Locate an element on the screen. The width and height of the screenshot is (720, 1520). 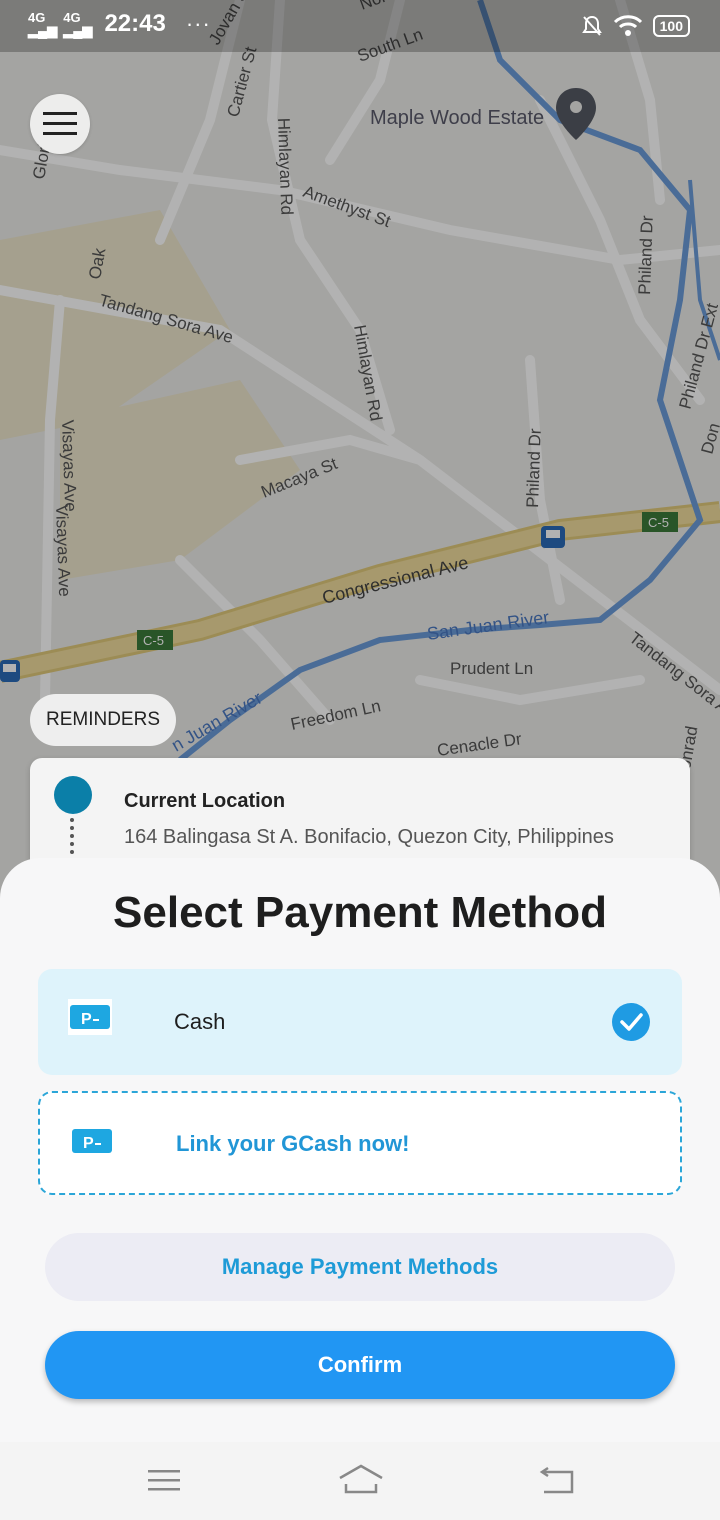
cash-icon: P is located at coordinates (90, 1017).